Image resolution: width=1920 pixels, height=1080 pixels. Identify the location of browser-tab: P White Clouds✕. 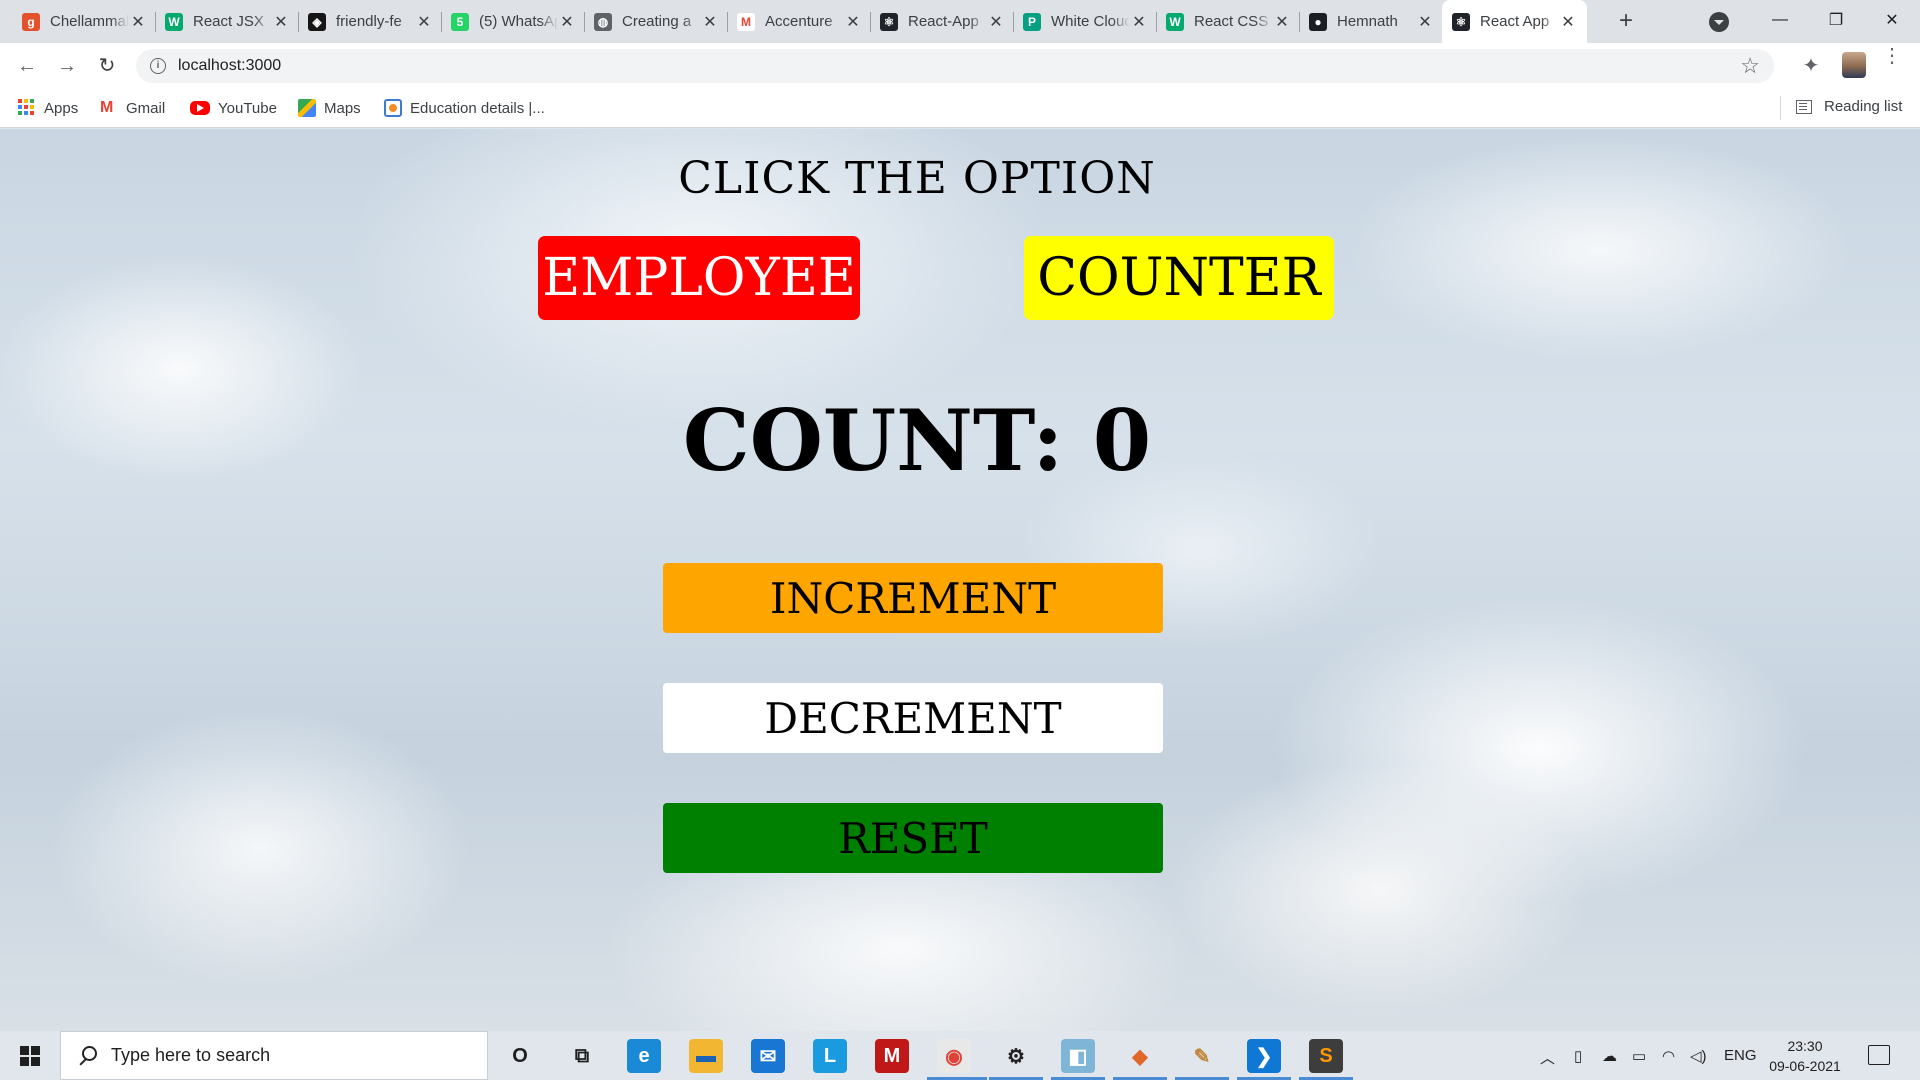
(1085, 21).